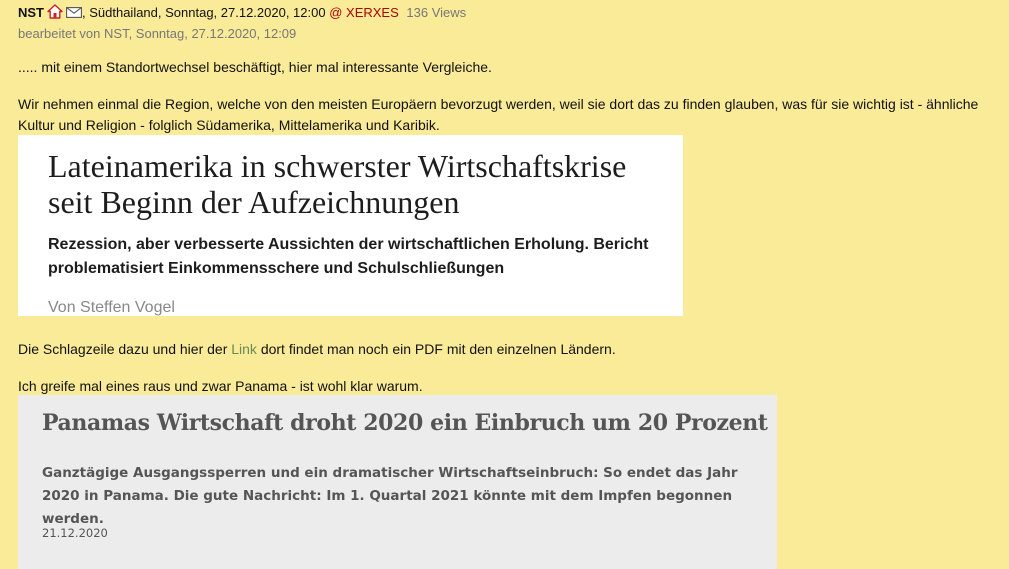  Describe the element at coordinates (436, 12) in the screenshot. I see `view-count: 136 Views` at that location.